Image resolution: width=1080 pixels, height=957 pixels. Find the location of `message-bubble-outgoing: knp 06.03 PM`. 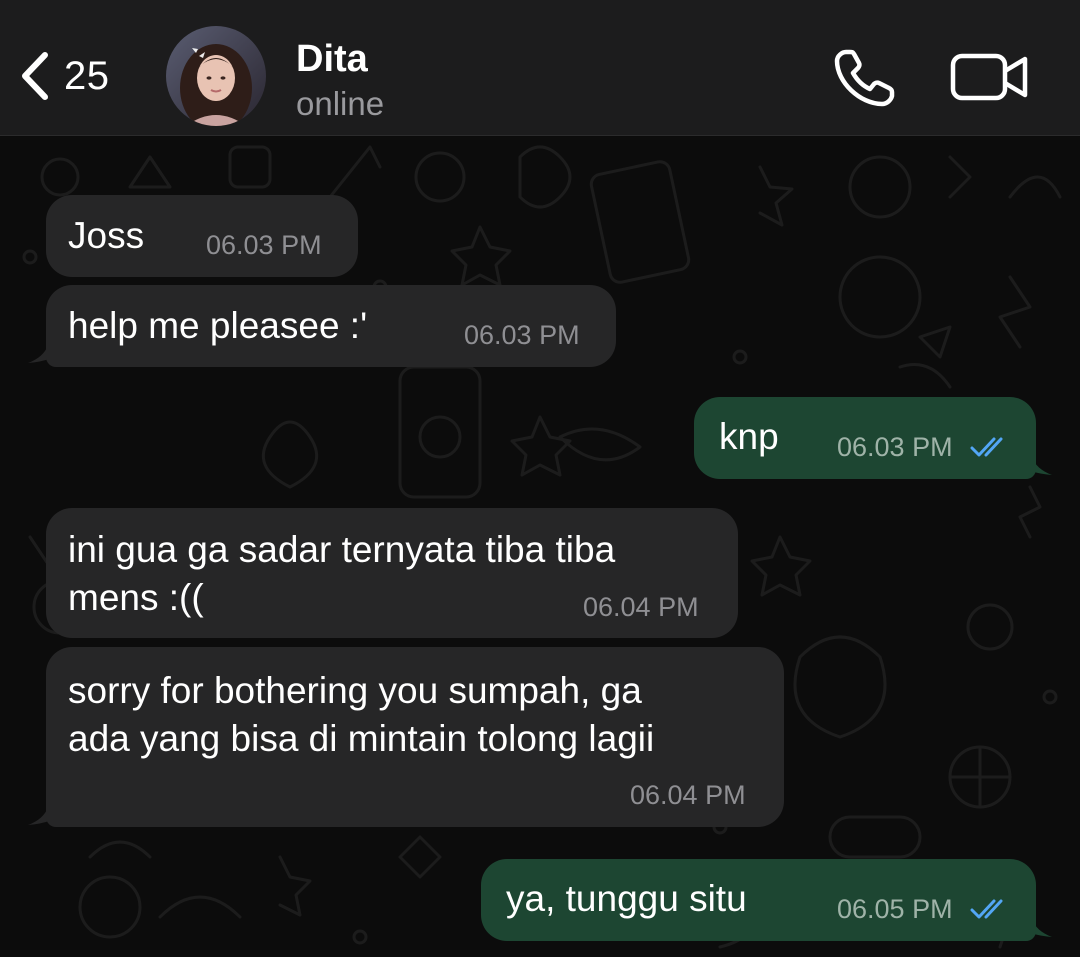

message-bubble-outgoing: knp 06.03 PM is located at coordinates (865, 438).